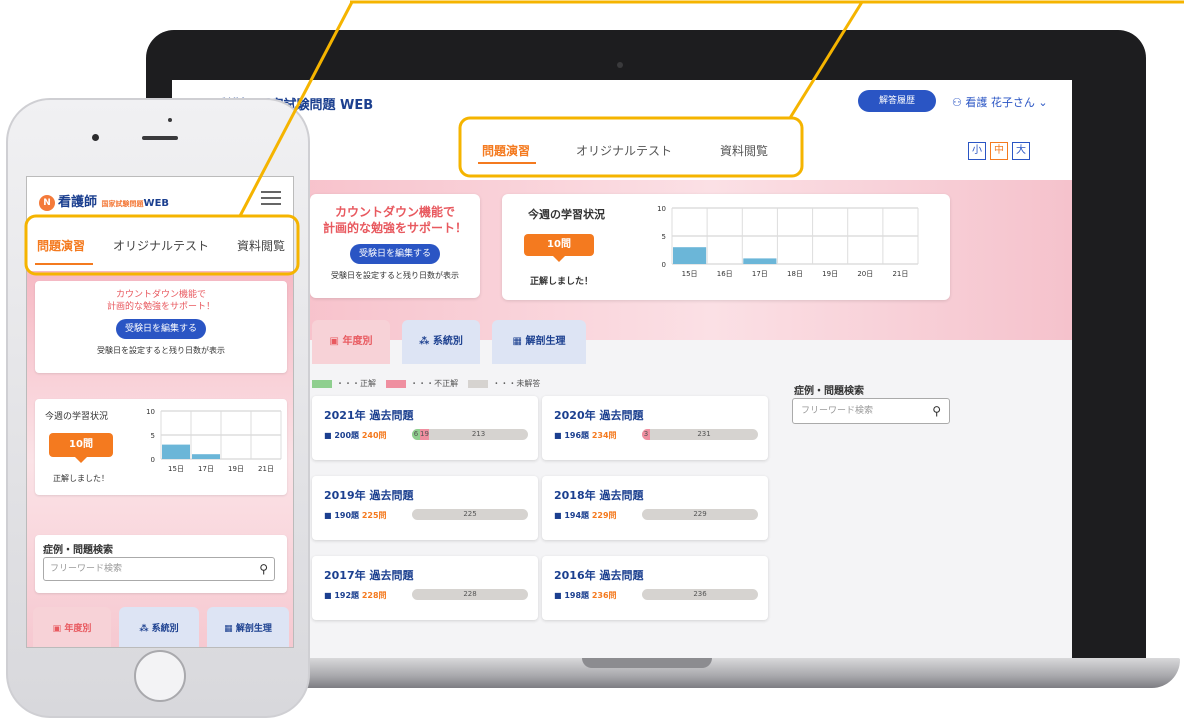 This screenshot has width=1184, height=720. Describe the element at coordinates (159, 627) in the screenshot. I see `phone-tab-by-system: ⁂ 系統別` at that location.